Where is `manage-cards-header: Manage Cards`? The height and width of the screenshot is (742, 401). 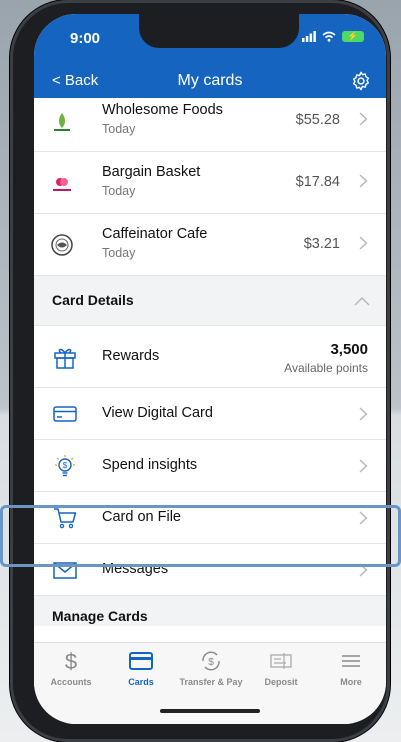
manage-cards-header: Manage Cards is located at coordinates (210, 611).